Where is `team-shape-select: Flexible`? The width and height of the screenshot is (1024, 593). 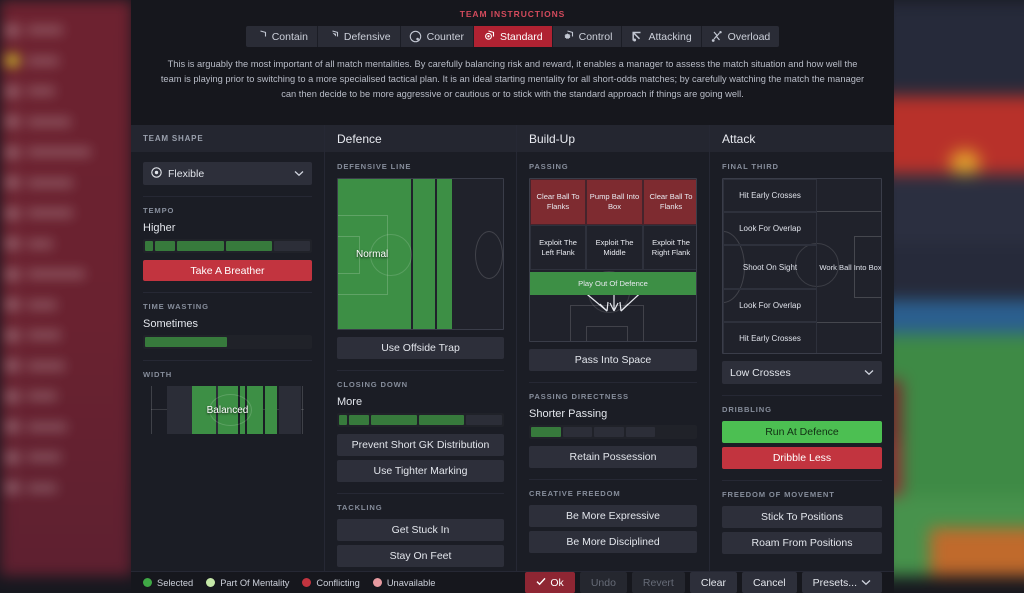
team-shape-select: Flexible is located at coordinates (227, 173).